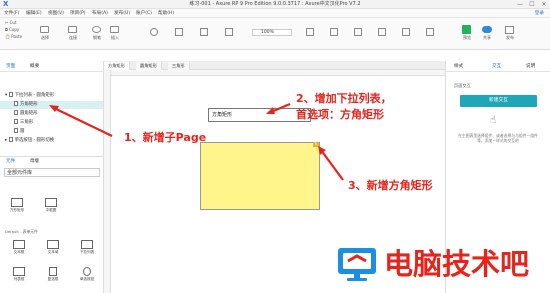 This screenshot has width=550, height=293. I want to click on arrow-to-page, so click(83, 122).